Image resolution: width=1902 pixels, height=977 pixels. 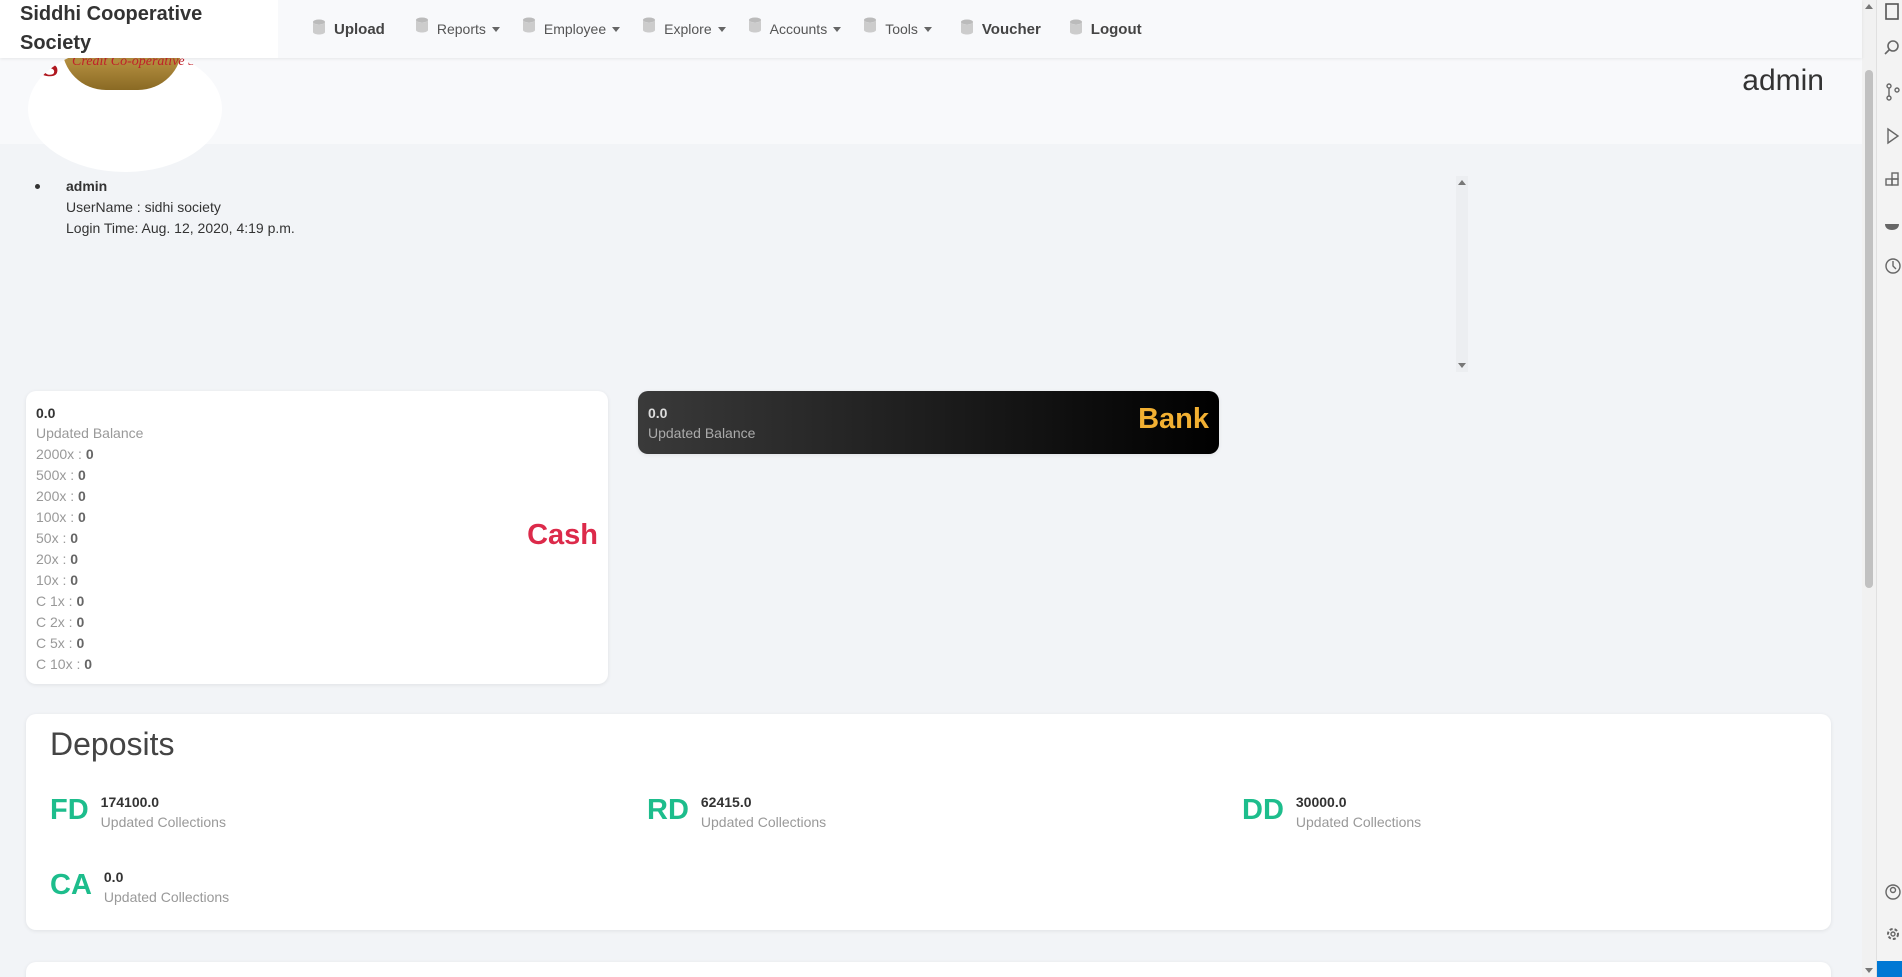 What do you see at coordinates (46, 413) in the screenshot?
I see `cash-value: 0.0` at bounding box center [46, 413].